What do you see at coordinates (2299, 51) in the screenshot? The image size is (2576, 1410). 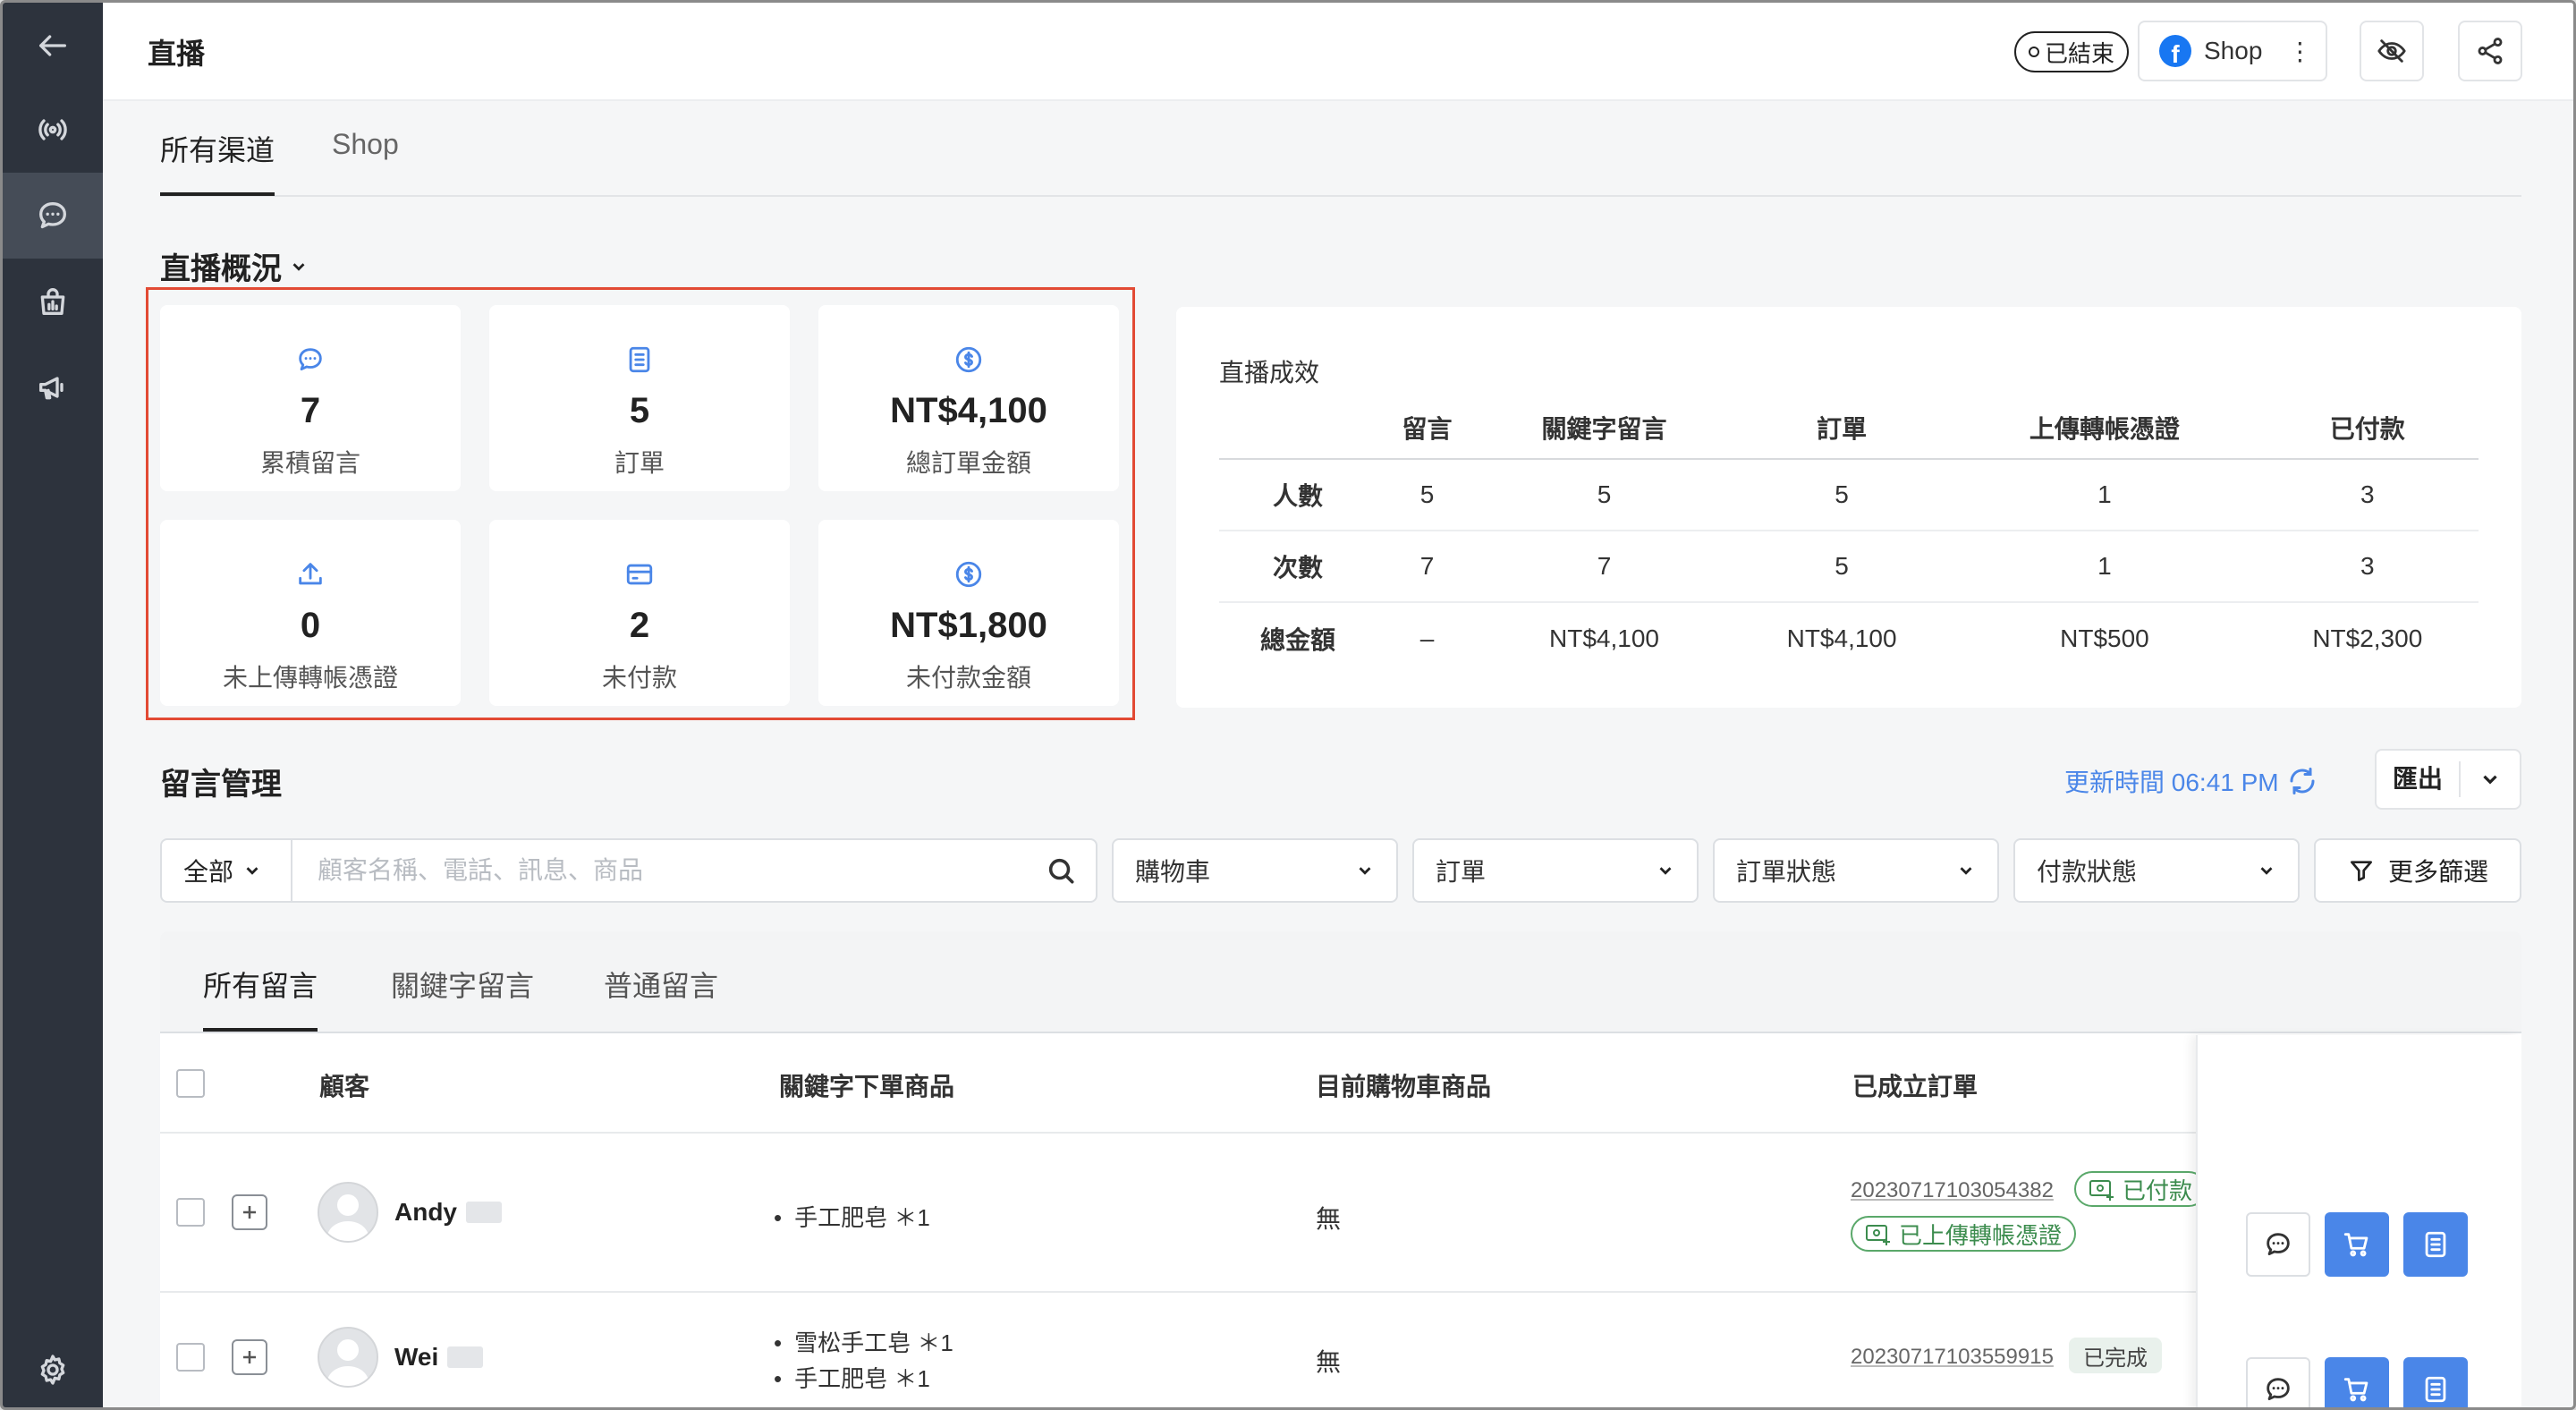 I see `kebab-menu-icon: ⋮` at bounding box center [2299, 51].